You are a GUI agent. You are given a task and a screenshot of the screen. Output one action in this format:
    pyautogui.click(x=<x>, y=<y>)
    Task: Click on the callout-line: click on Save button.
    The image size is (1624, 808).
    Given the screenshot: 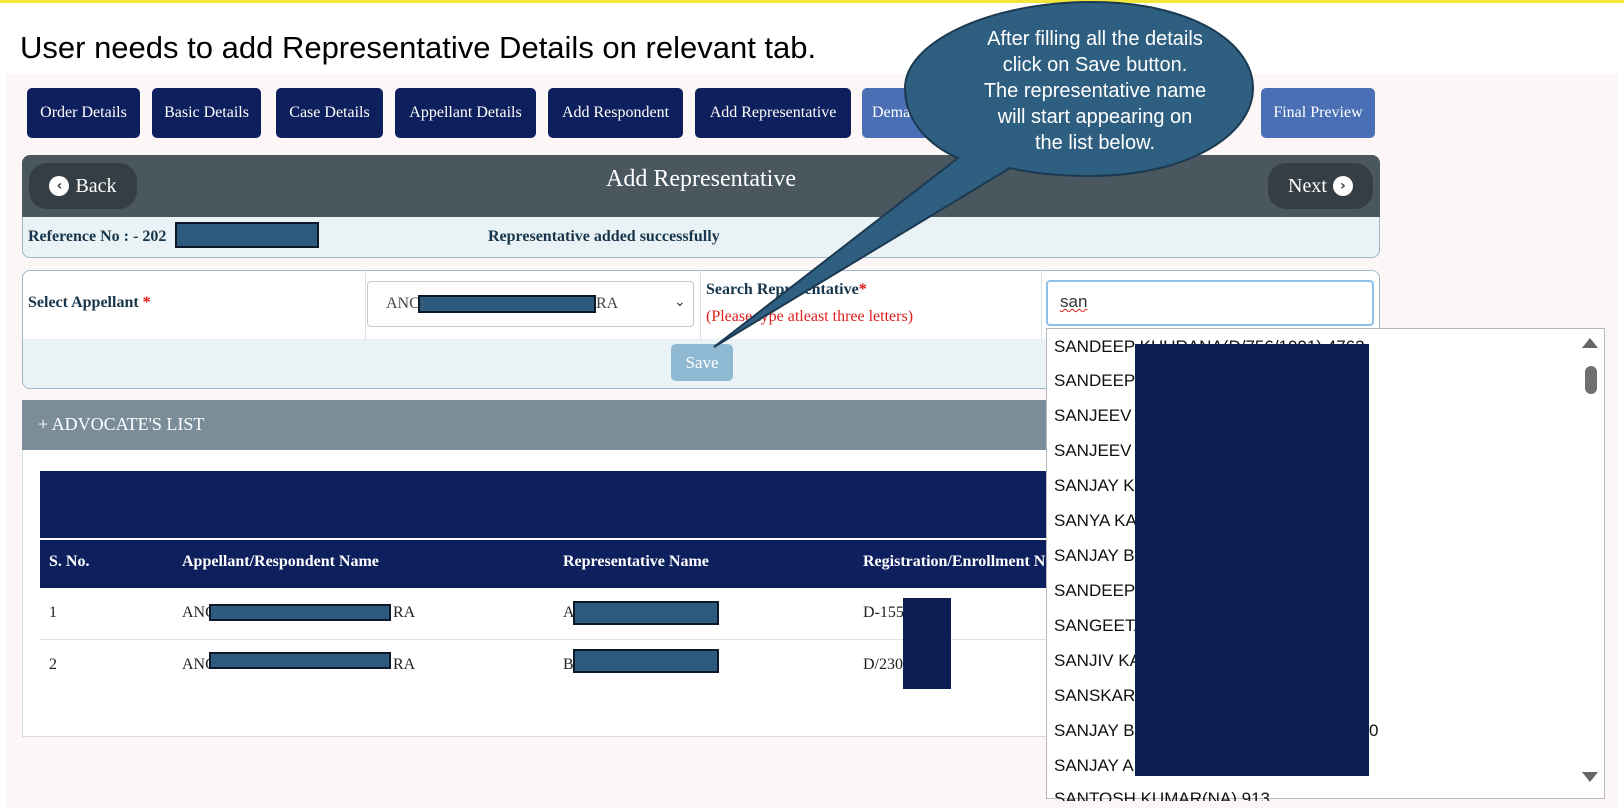 What is the action you would take?
    pyautogui.click(x=1095, y=65)
    